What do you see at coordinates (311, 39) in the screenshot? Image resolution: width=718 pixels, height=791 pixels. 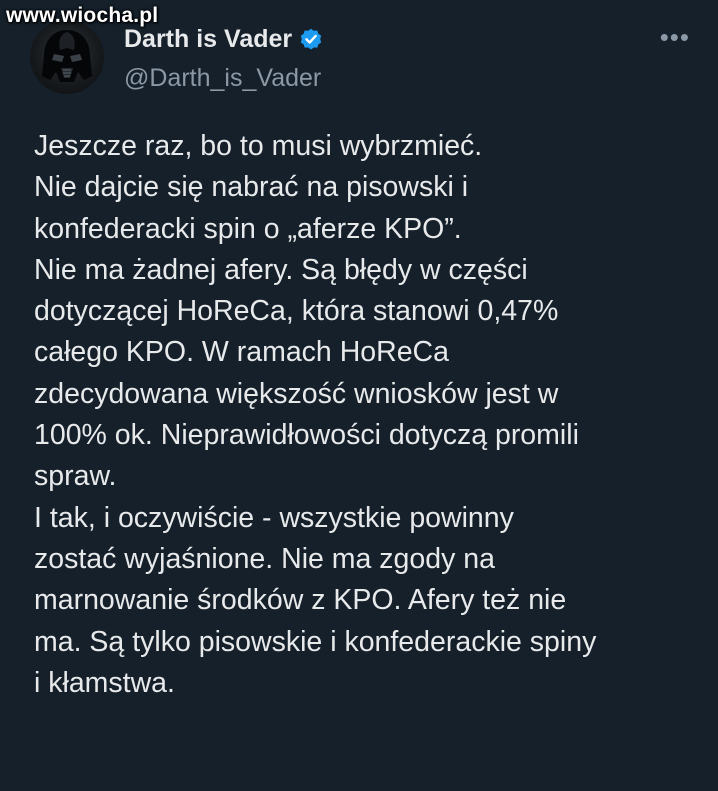 I see `verified-badge-icon` at bounding box center [311, 39].